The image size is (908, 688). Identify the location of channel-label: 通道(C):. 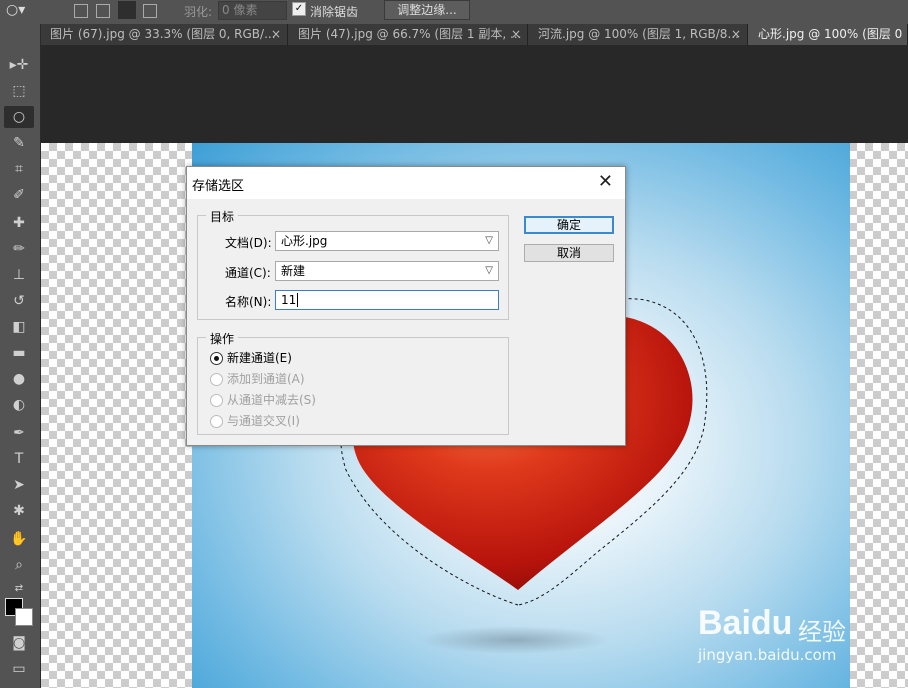
(248, 273).